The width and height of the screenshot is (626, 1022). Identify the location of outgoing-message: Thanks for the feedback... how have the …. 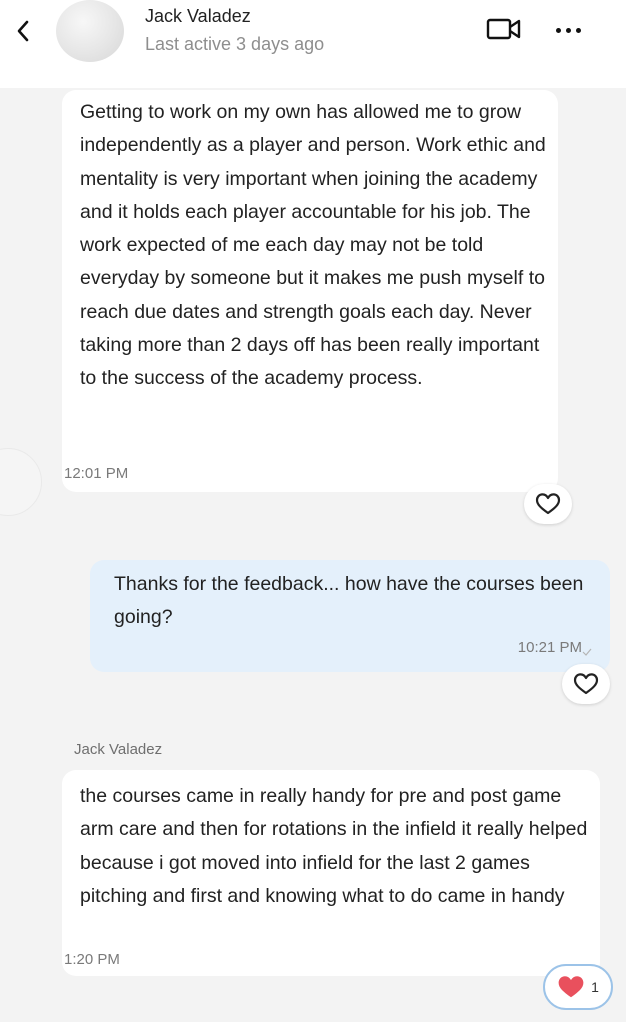
(350, 616).